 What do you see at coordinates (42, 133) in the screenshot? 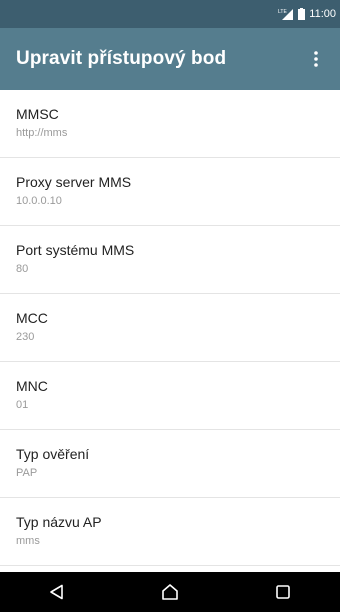
I see `setting-value: http://mms` at bounding box center [42, 133].